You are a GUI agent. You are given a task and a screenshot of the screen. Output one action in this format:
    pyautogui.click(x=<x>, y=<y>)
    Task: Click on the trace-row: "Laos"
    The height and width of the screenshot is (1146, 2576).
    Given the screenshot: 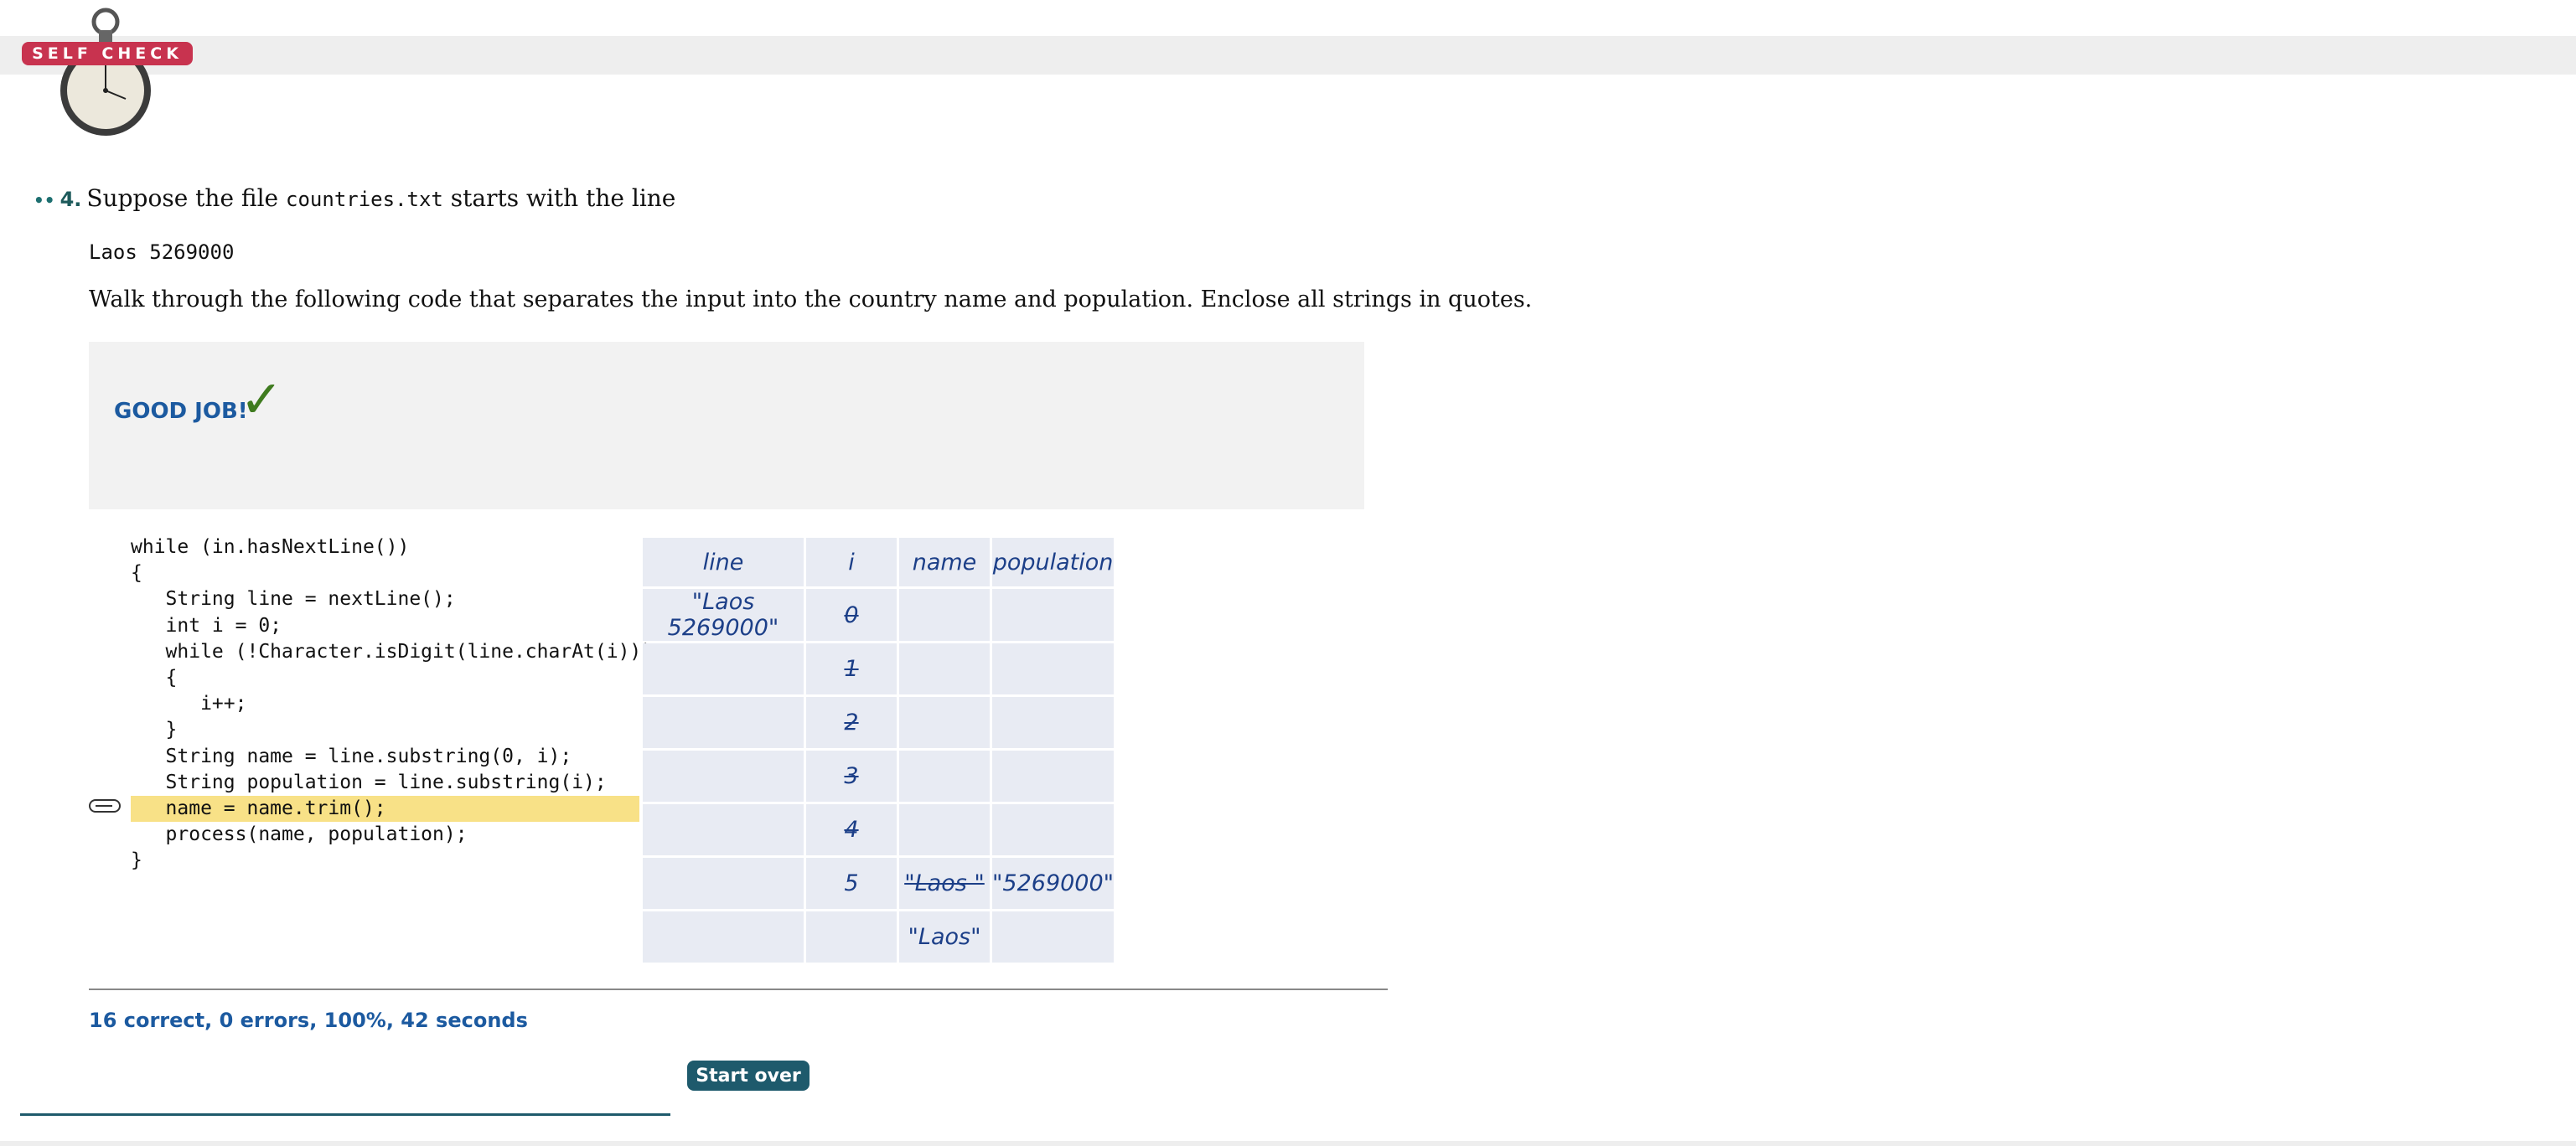 What is the action you would take?
    pyautogui.click(x=879, y=937)
    